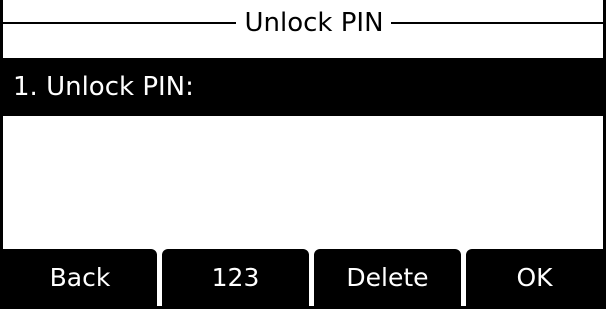  I want to click on delete-softkey: Delete, so click(387, 277).